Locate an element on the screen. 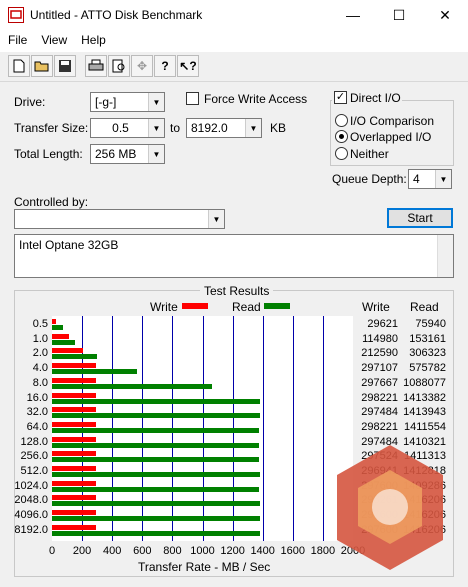 The width and height of the screenshot is (468, 587). y-tick-label: 2048.0 is located at coordinates (31, 500).